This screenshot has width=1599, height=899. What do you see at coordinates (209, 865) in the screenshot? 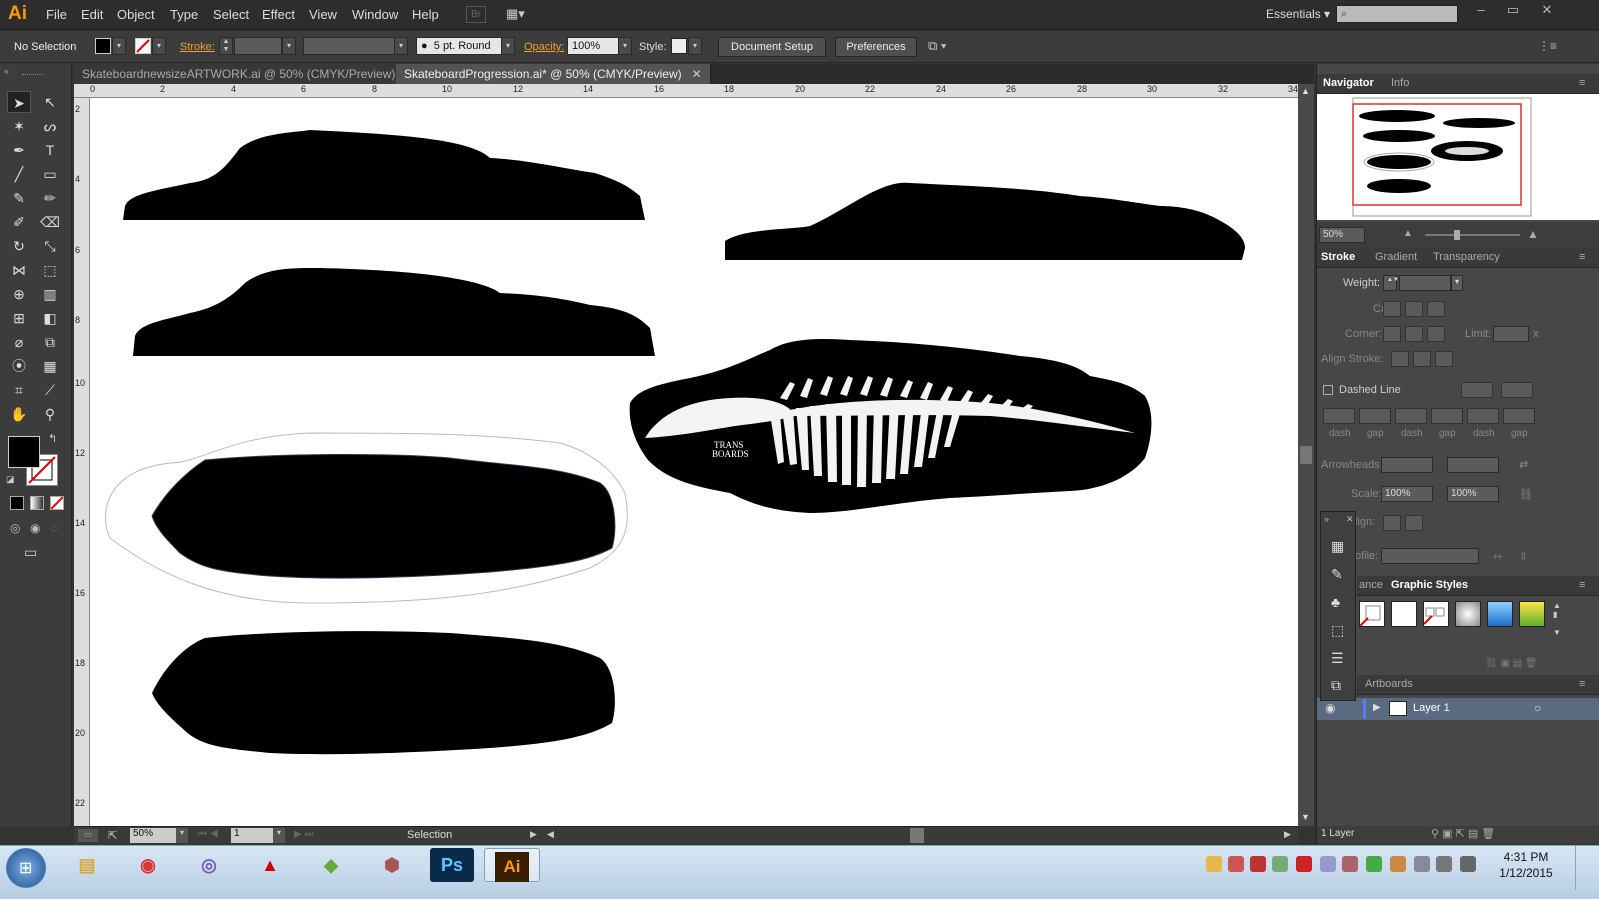
I see `taskbar-firefox: ◎` at bounding box center [209, 865].